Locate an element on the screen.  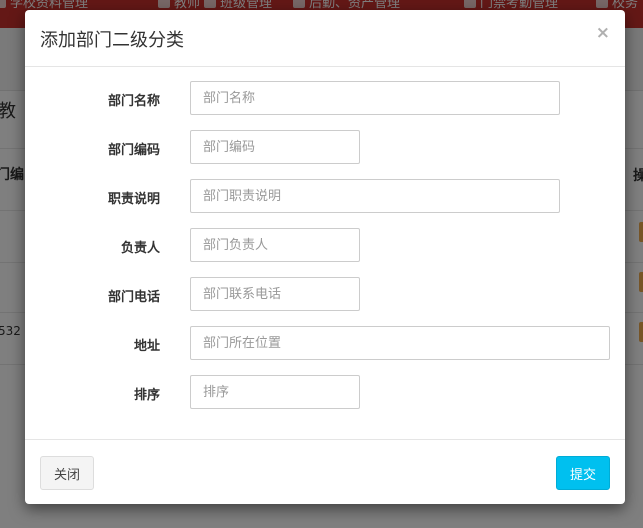
close-button: 关闭 is located at coordinates (67, 473).